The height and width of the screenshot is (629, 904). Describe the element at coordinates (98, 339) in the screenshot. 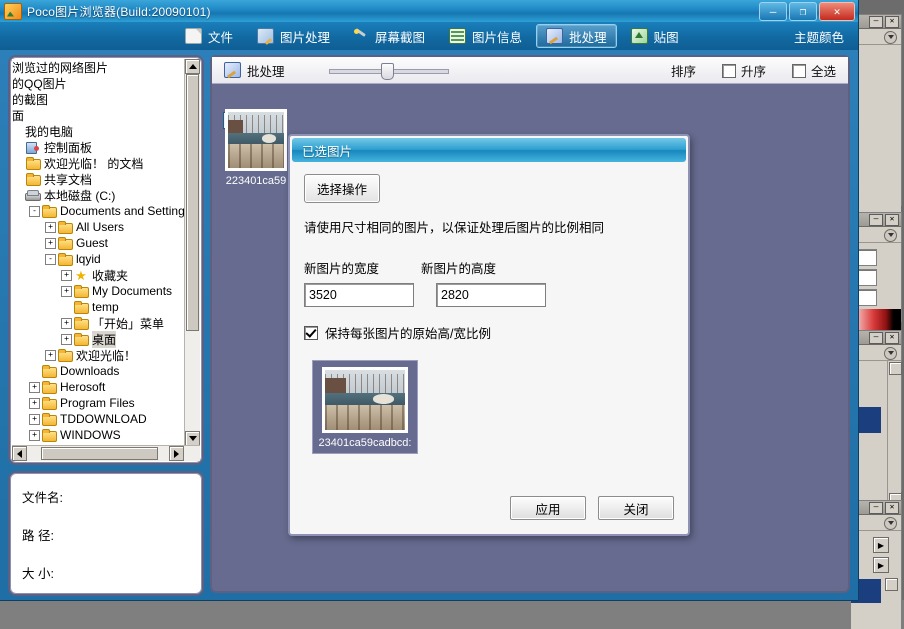

I see `tree-node: + 桌面` at that location.